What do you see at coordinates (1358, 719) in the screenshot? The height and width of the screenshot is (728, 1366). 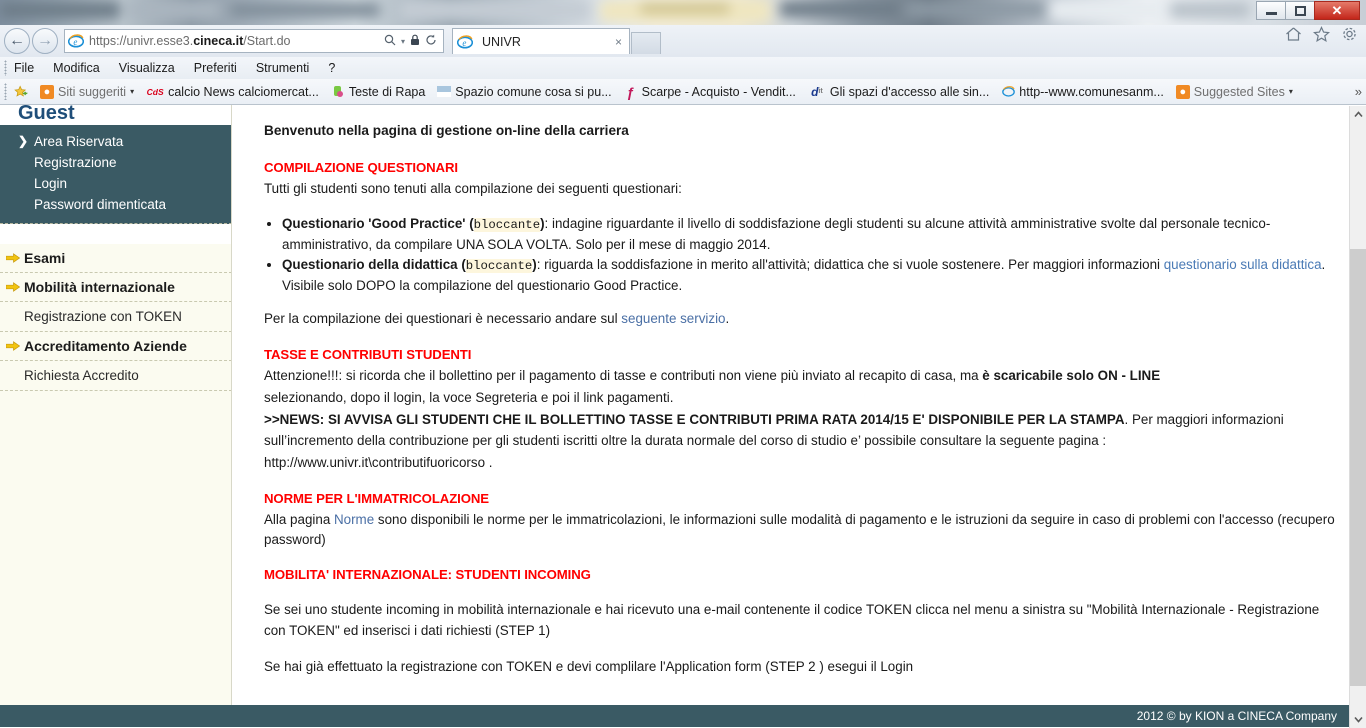 I see `scroll-down-icon` at bounding box center [1358, 719].